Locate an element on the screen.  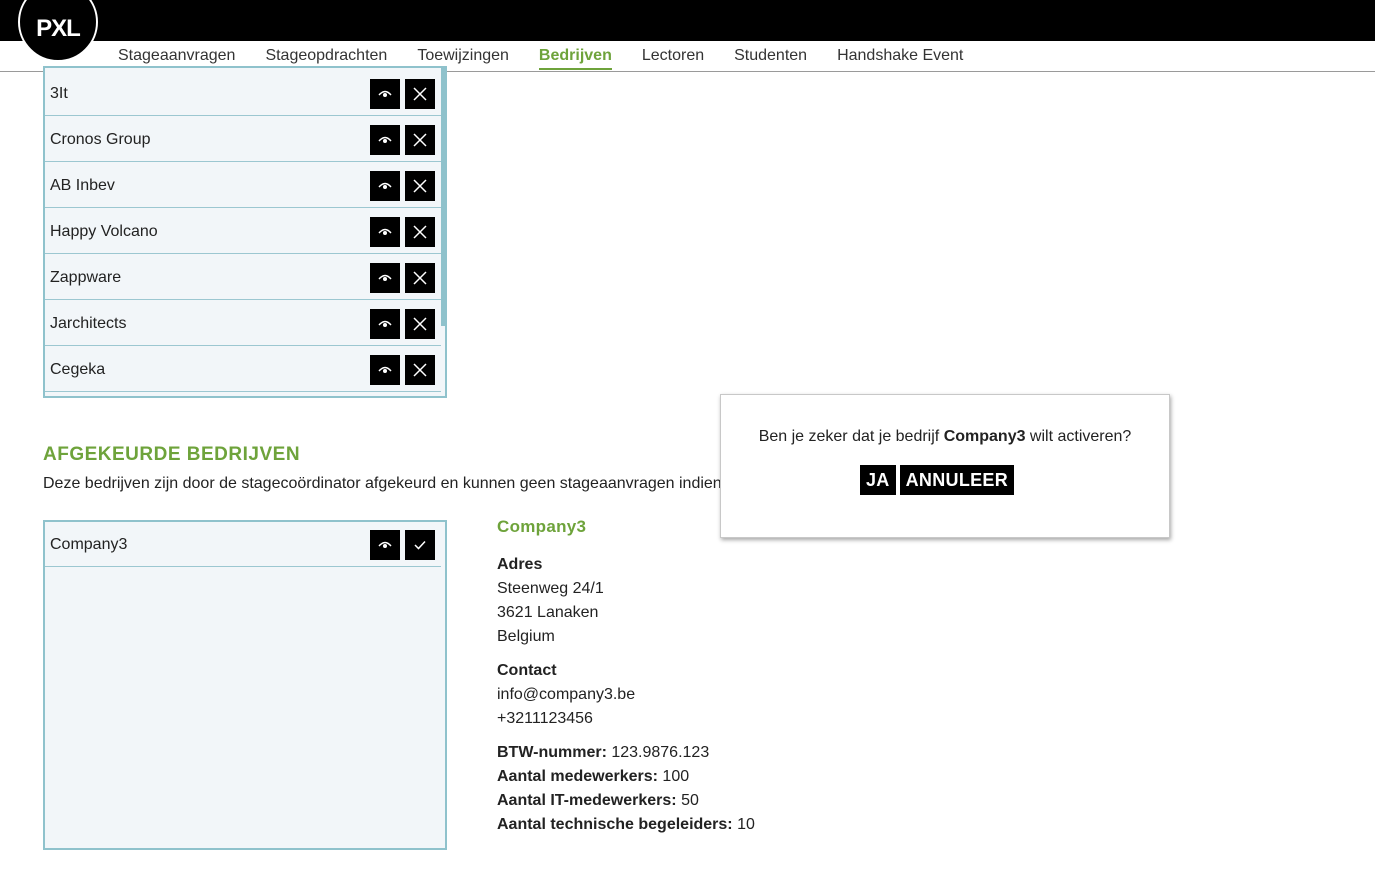
nav-toewijzingen: Toewijzingen is located at coordinates (463, 58).